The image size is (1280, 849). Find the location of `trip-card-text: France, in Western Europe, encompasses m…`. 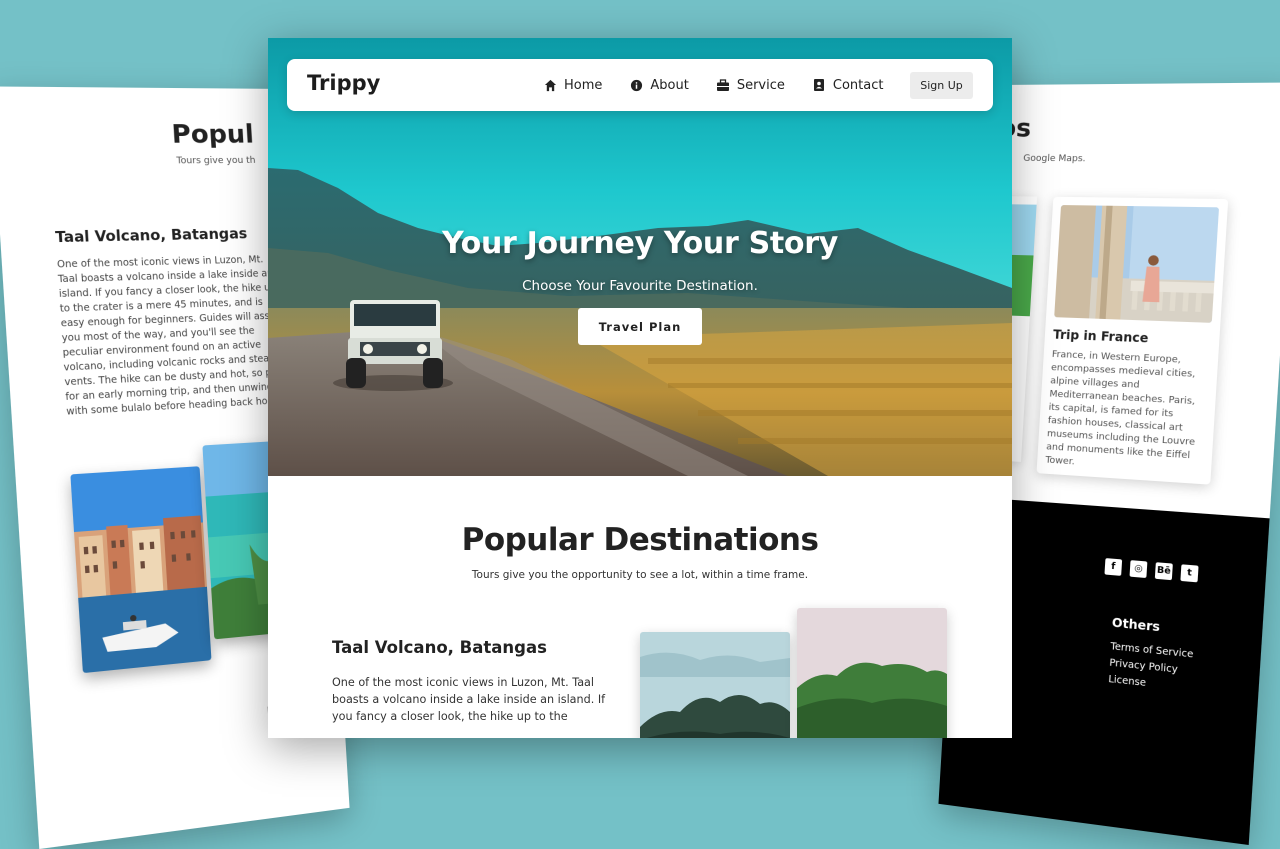

trip-card-text: France, in Western Europe, encompasses m… is located at coordinates (1128, 412).